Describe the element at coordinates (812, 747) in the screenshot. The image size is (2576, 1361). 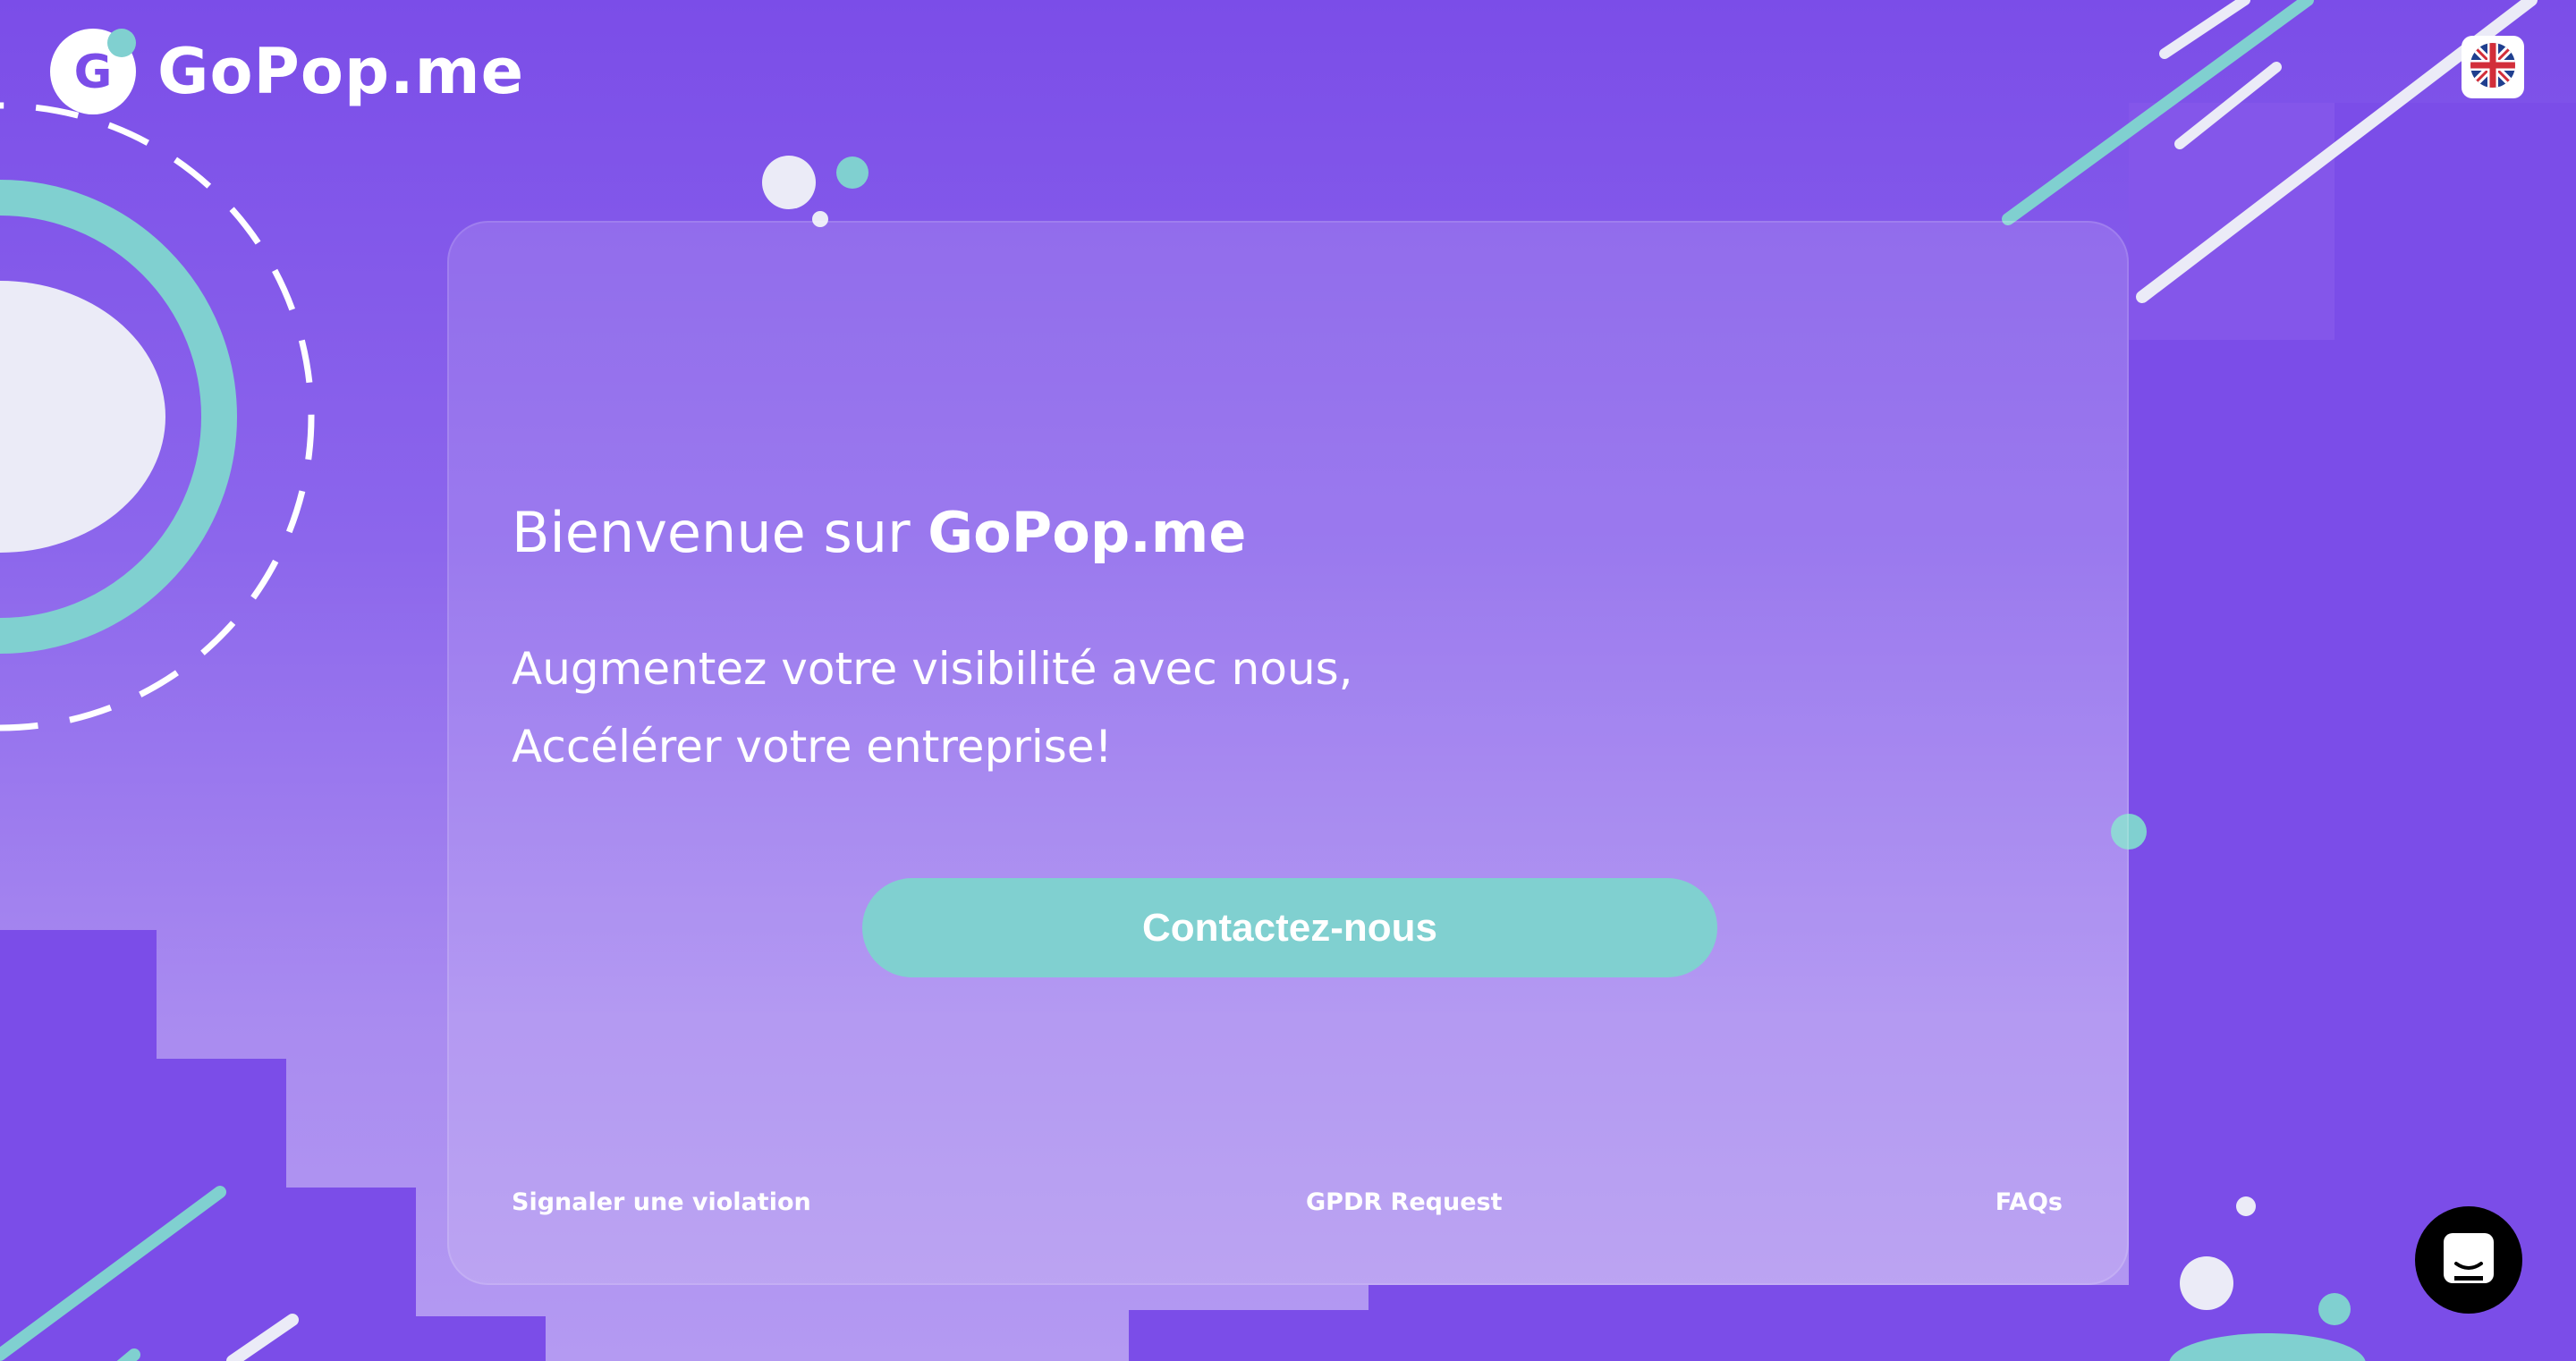
I see `tagline-line-2: Accélérer votre entreprise!` at that location.